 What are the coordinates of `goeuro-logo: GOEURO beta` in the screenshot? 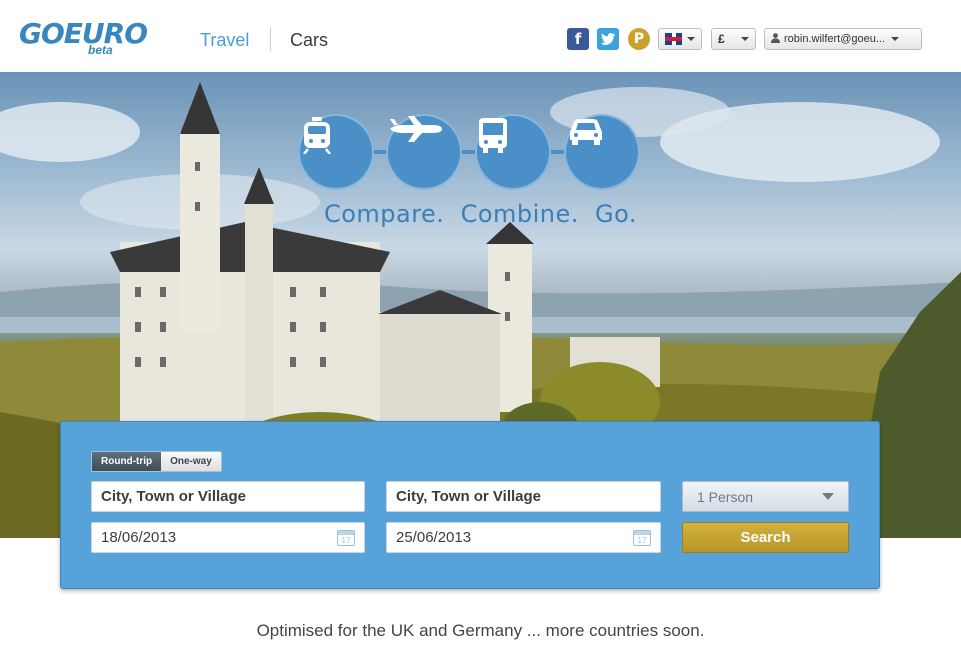 It's located at (89, 40).